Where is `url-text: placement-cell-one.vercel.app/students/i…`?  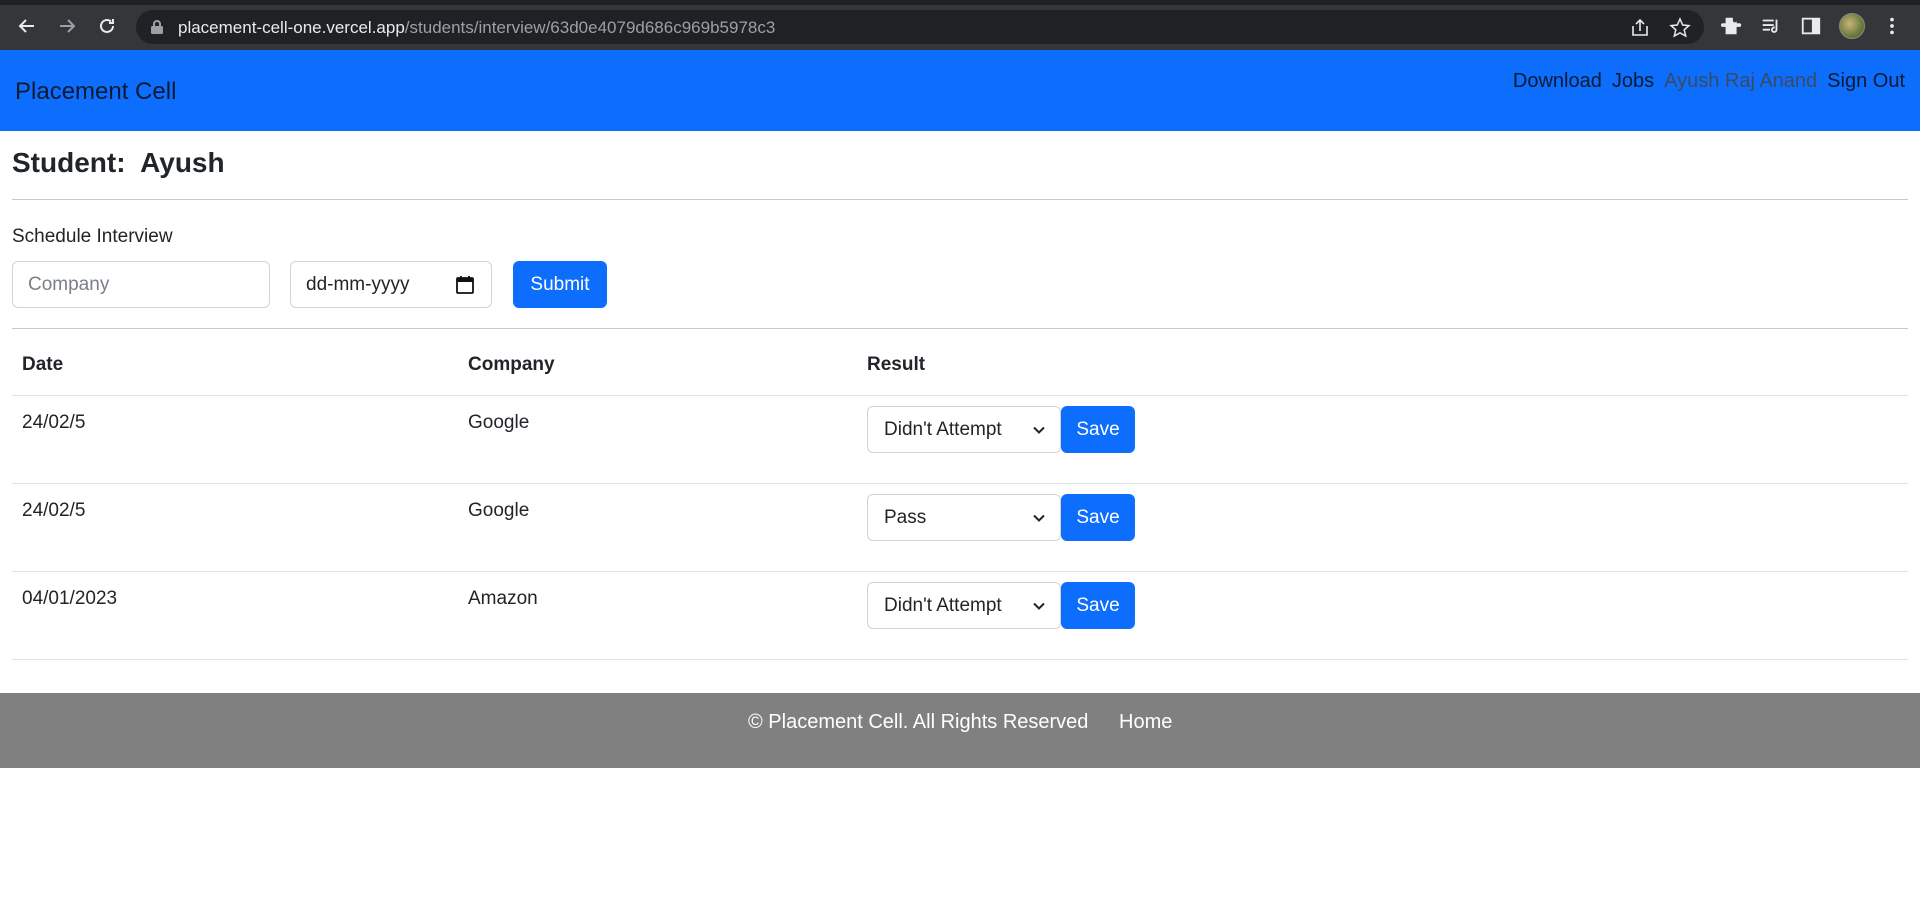
url-text: placement-cell-one.vercel.app/students/i… is located at coordinates (476, 28).